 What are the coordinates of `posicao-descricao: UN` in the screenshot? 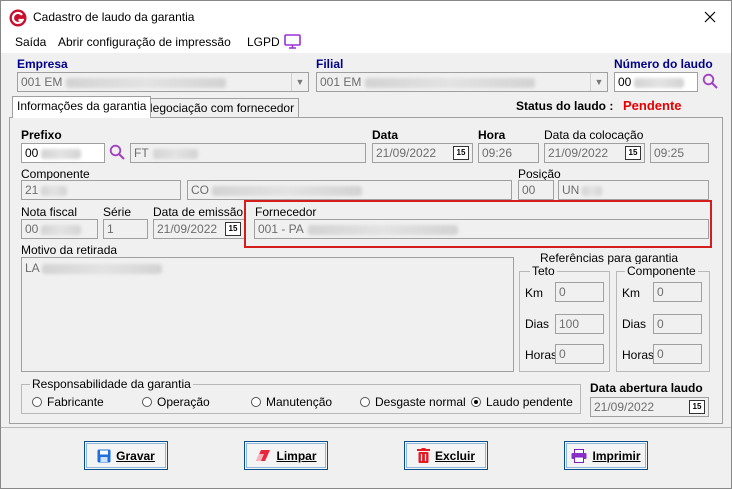 It's located at (633, 190).